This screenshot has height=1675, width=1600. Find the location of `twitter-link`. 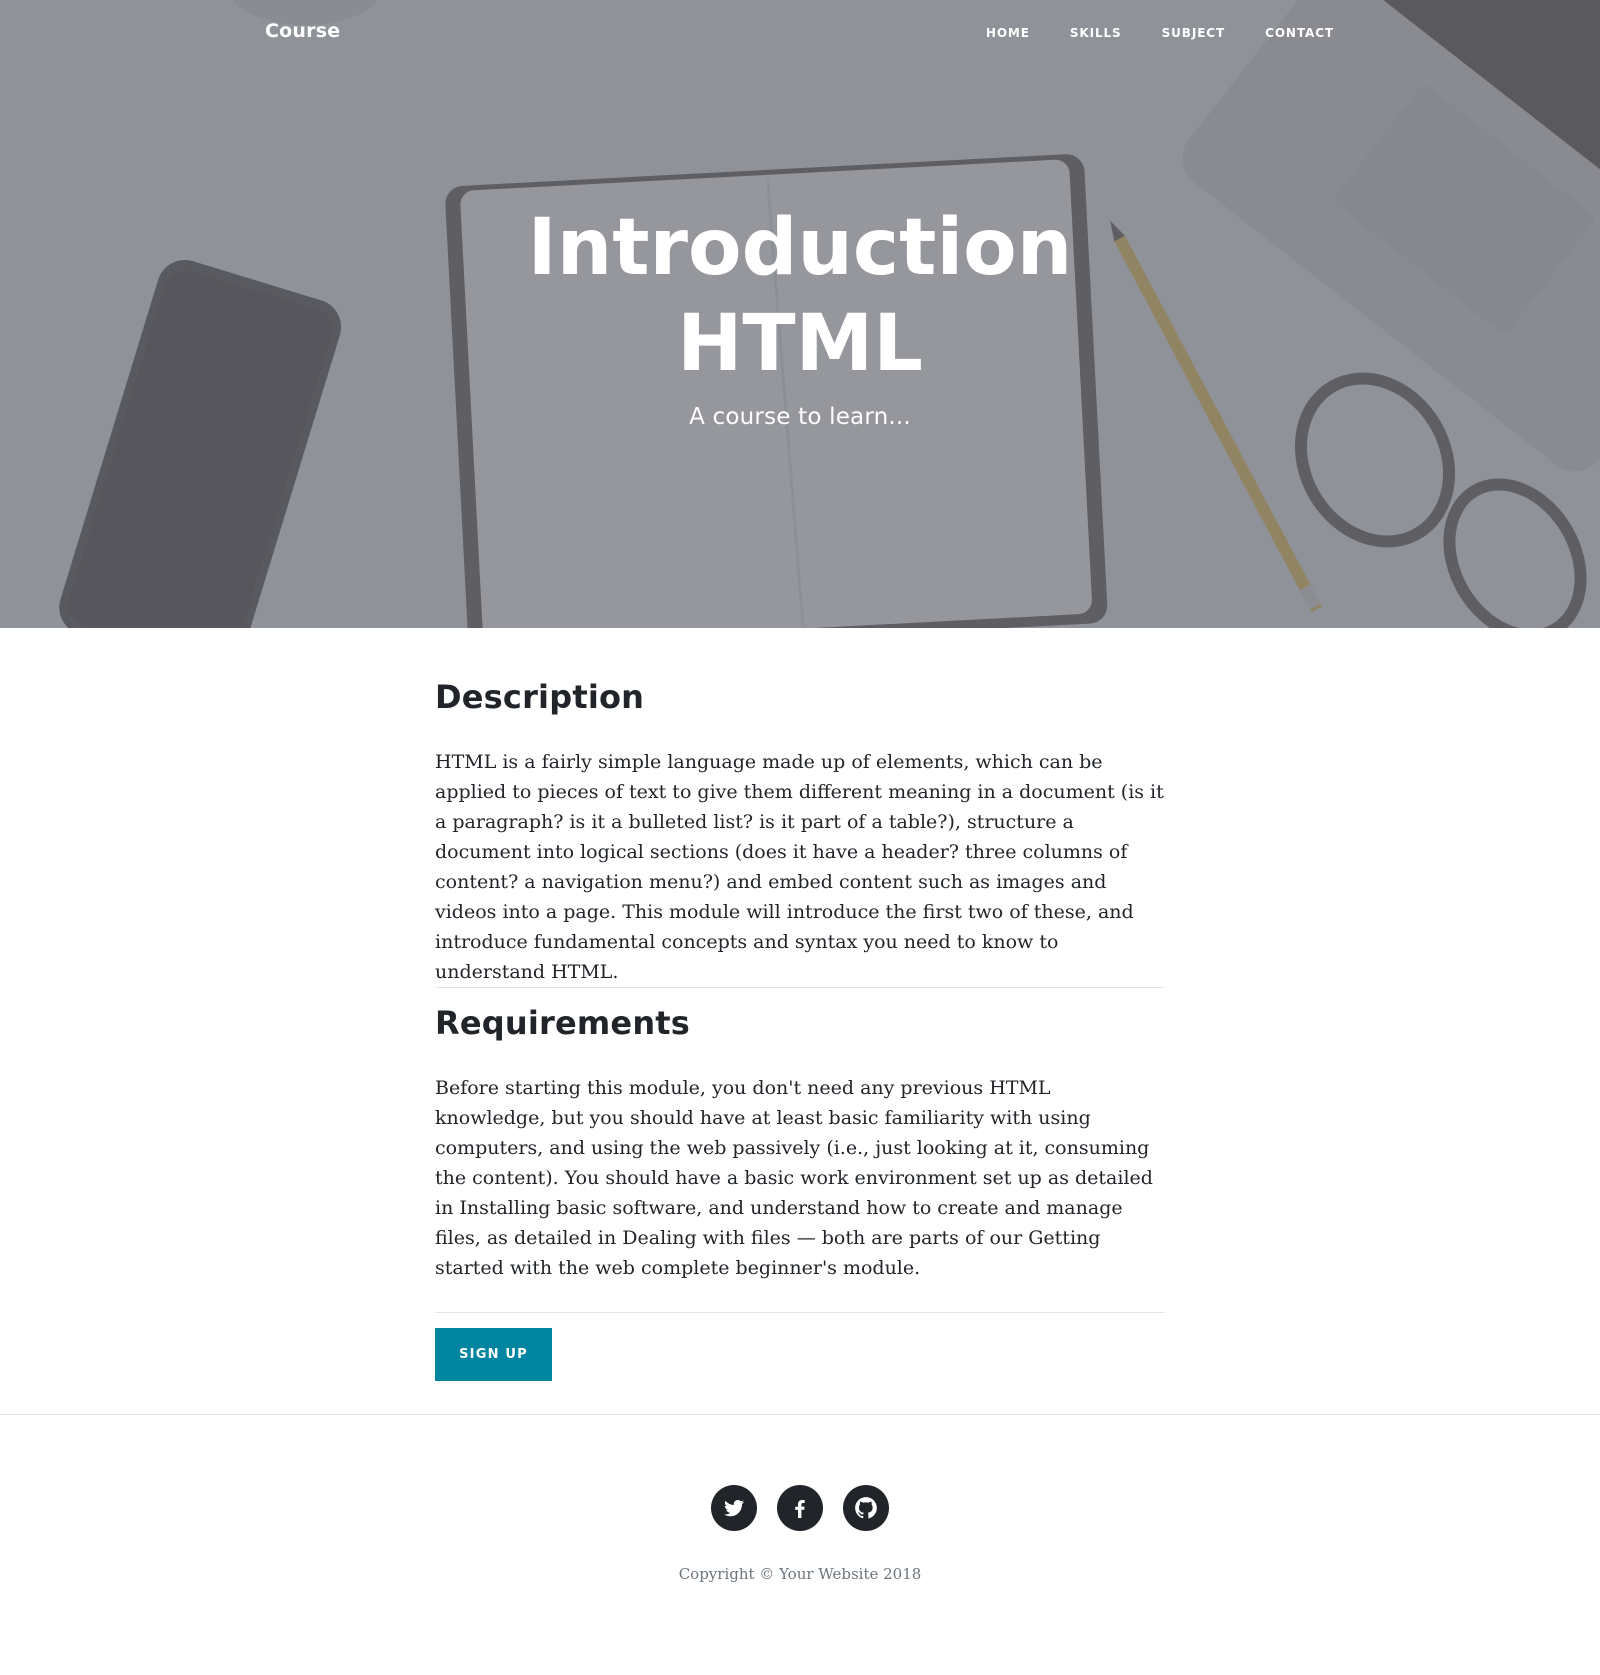

twitter-link is located at coordinates (734, 1508).